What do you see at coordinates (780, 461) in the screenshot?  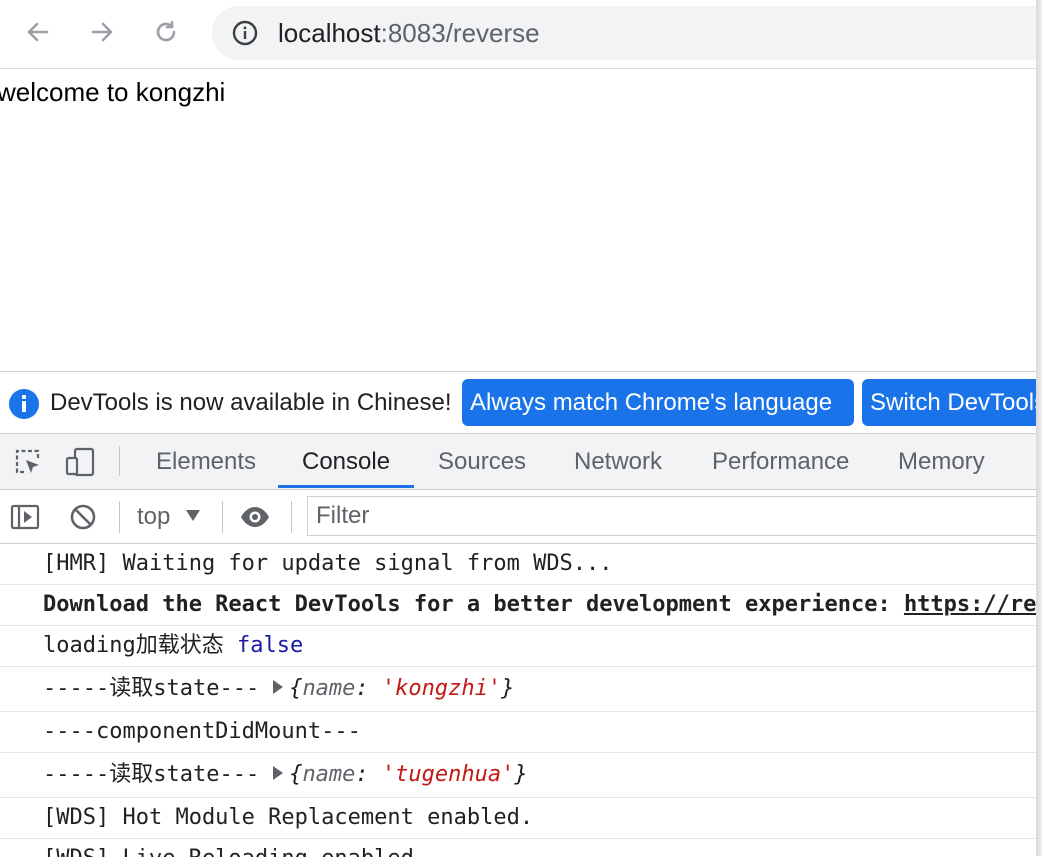 I see `tab-performance: Performance` at bounding box center [780, 461].